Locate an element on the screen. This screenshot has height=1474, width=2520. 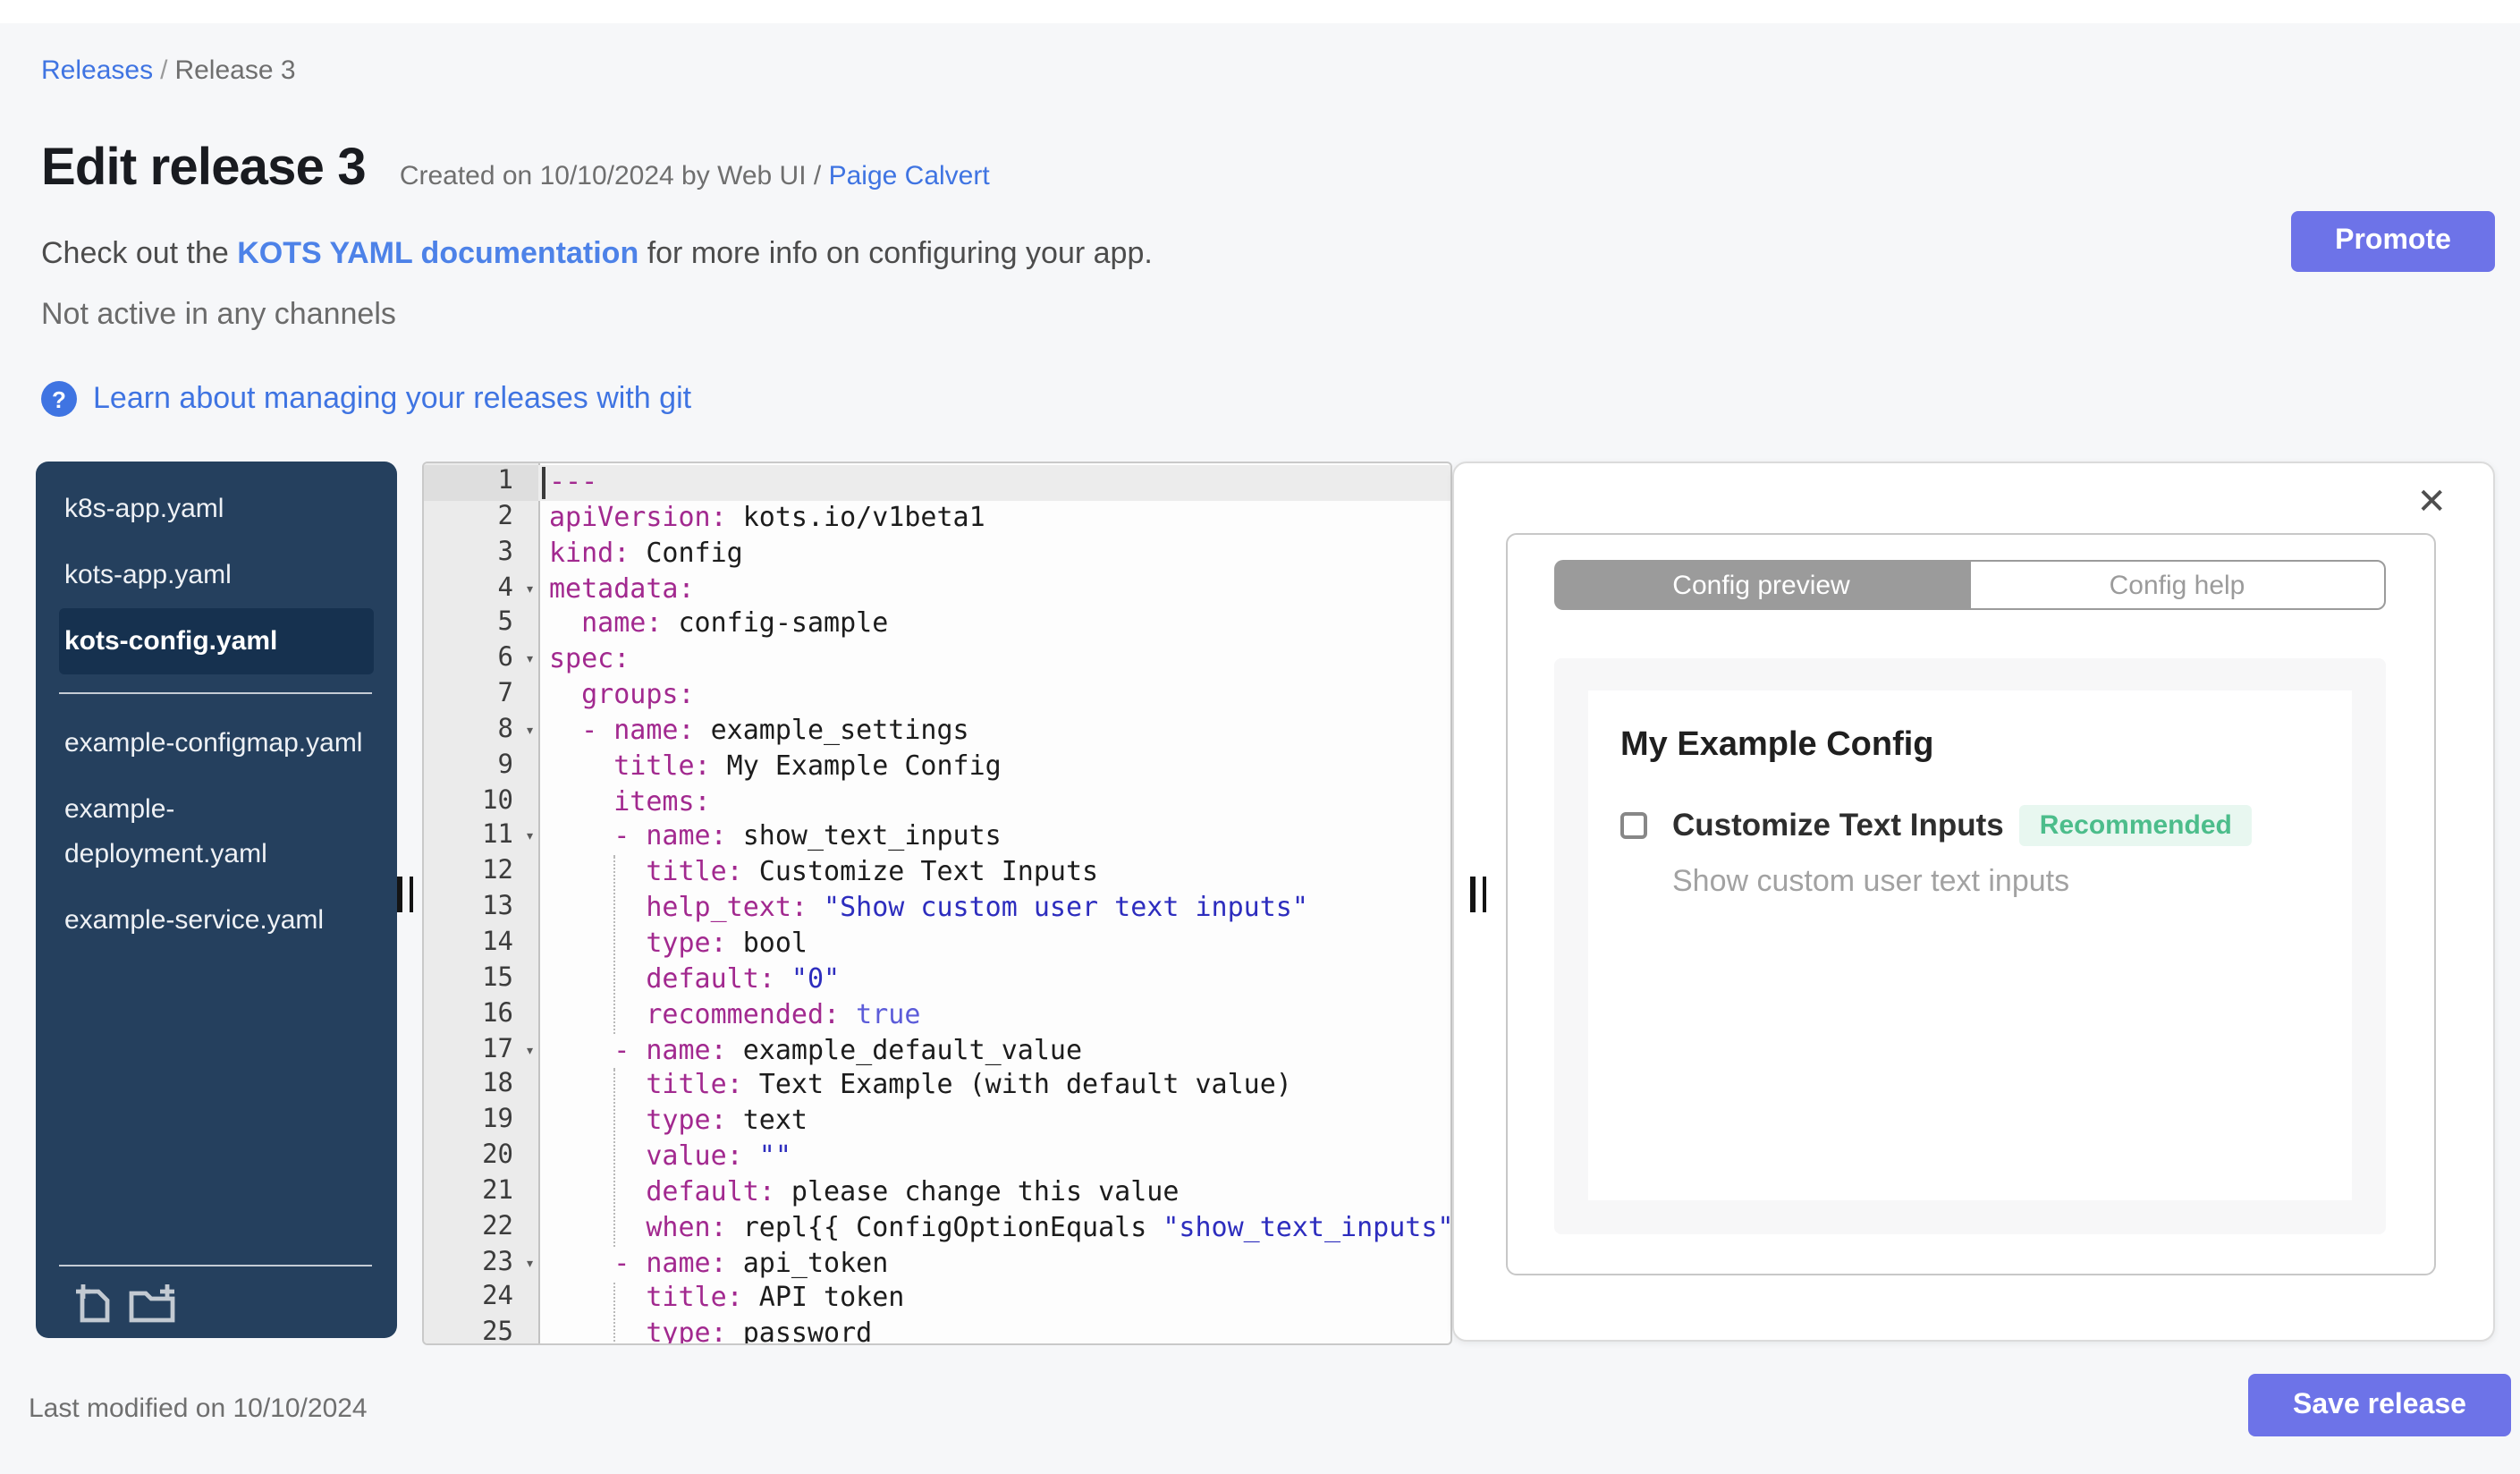
code-text: recommended: true is located at coordinates (994, 1015).